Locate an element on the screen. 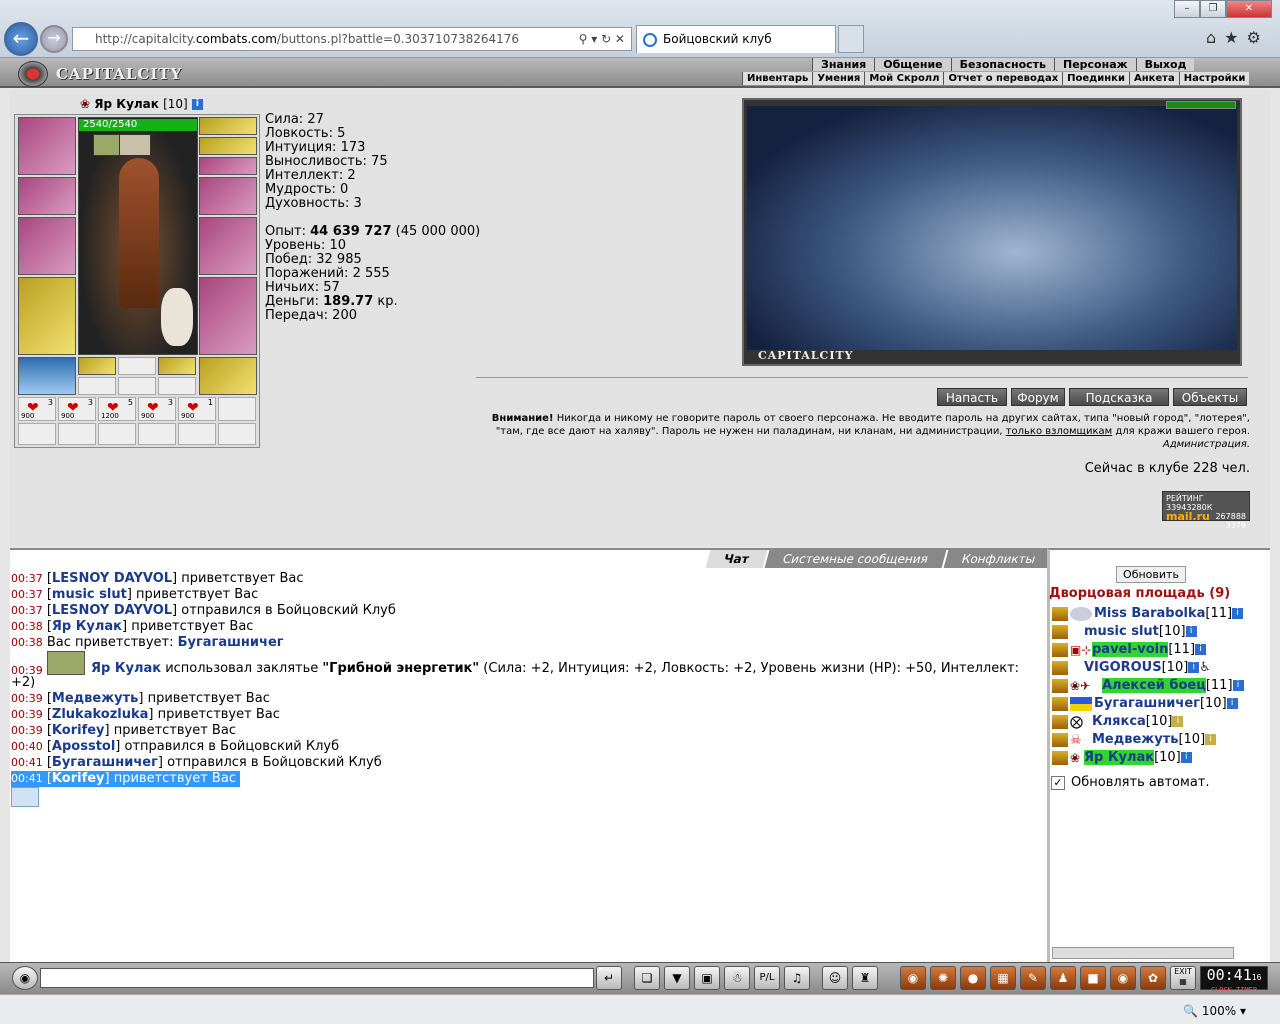 This screenshot has width=1280, height=1024. menu-knowledge: Знания is located at coordinates (843, 64).